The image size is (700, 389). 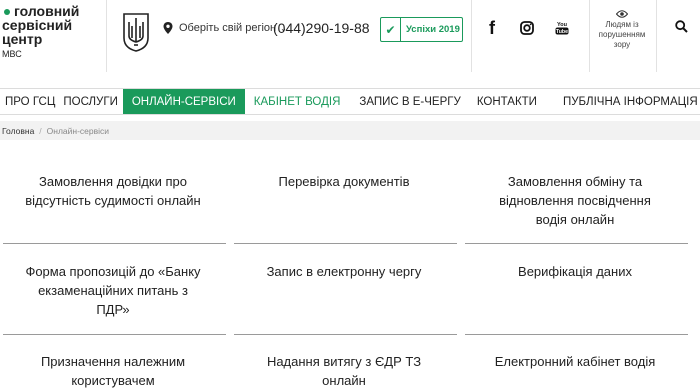 I want to click on service-line: Верифікація даних, so click(x=575, y=271).